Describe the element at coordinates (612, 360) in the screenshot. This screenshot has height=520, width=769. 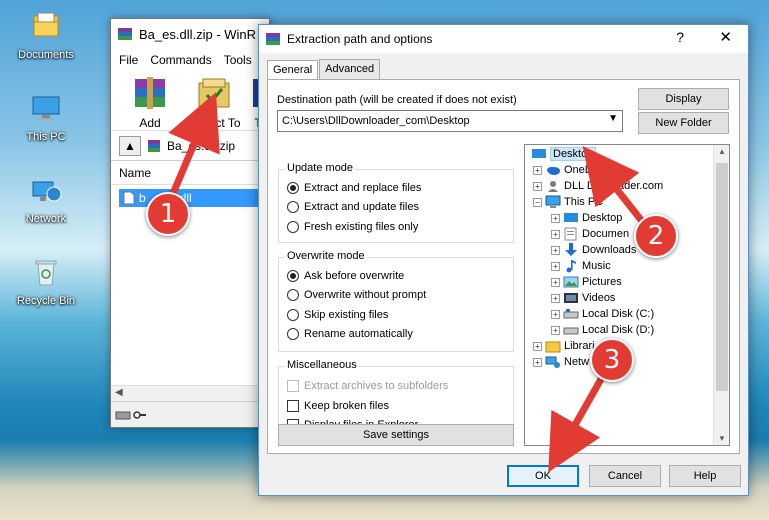
I see `annotation-badge-3: 3` at that location.